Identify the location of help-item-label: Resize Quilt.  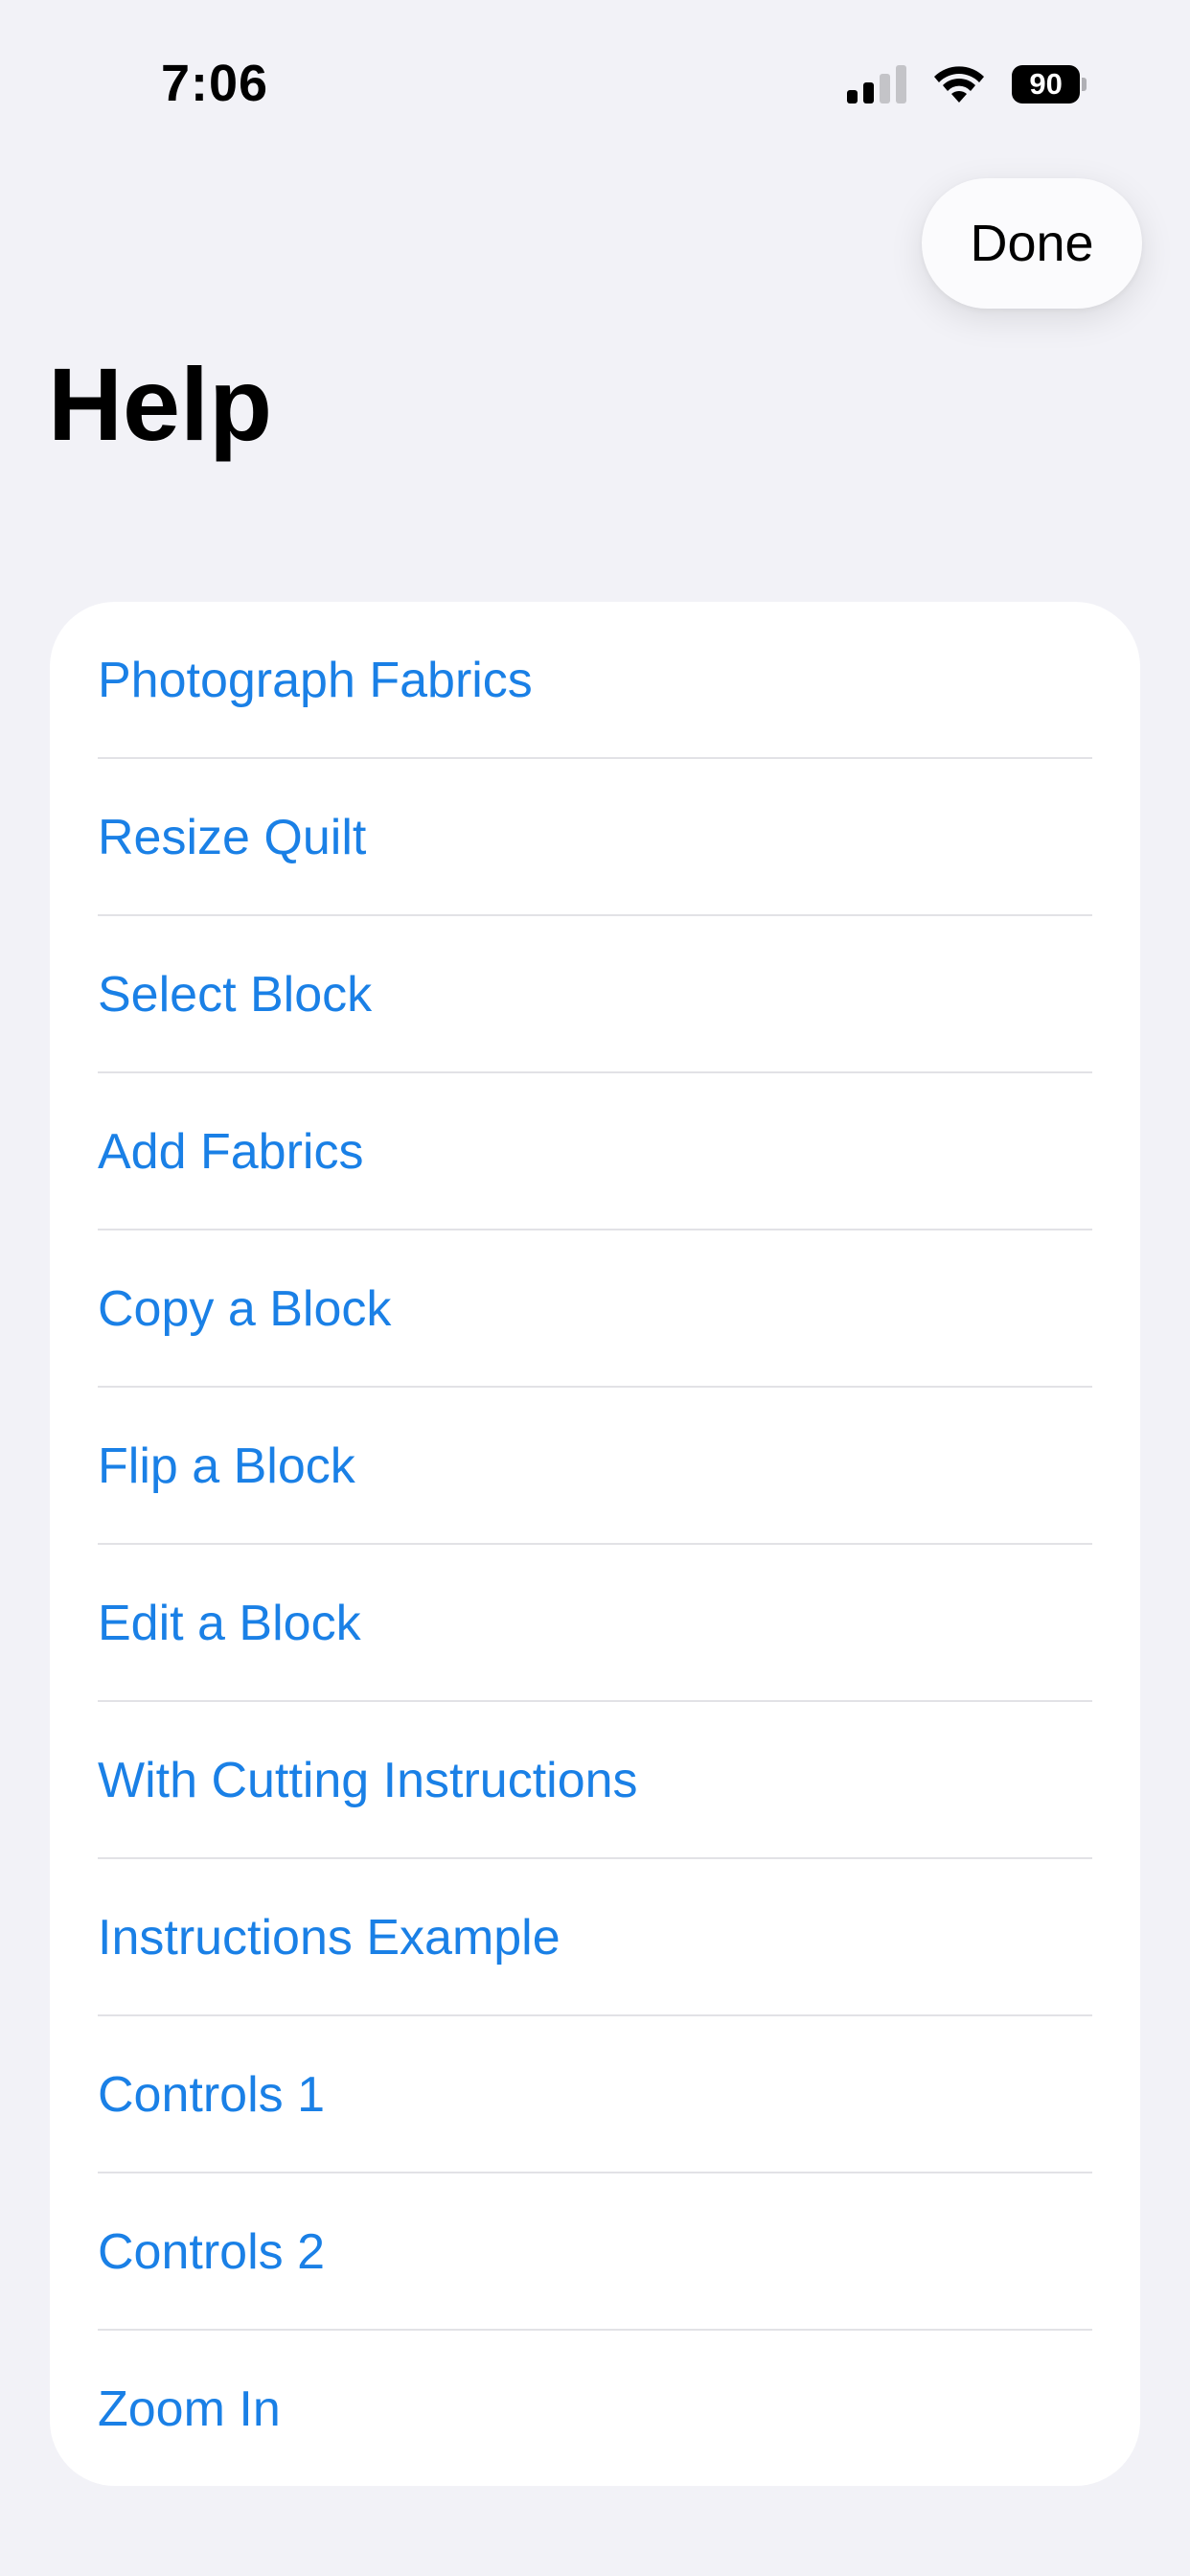
(233, 837).